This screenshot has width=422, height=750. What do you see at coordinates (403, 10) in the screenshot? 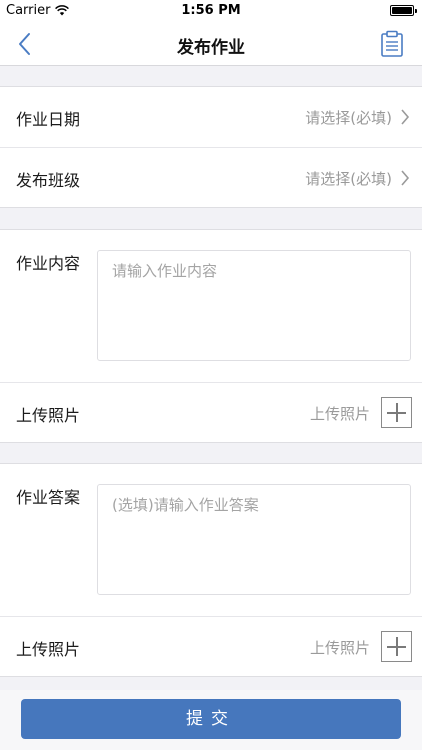
I see `battery-icon` at bounding box center [403, 10].